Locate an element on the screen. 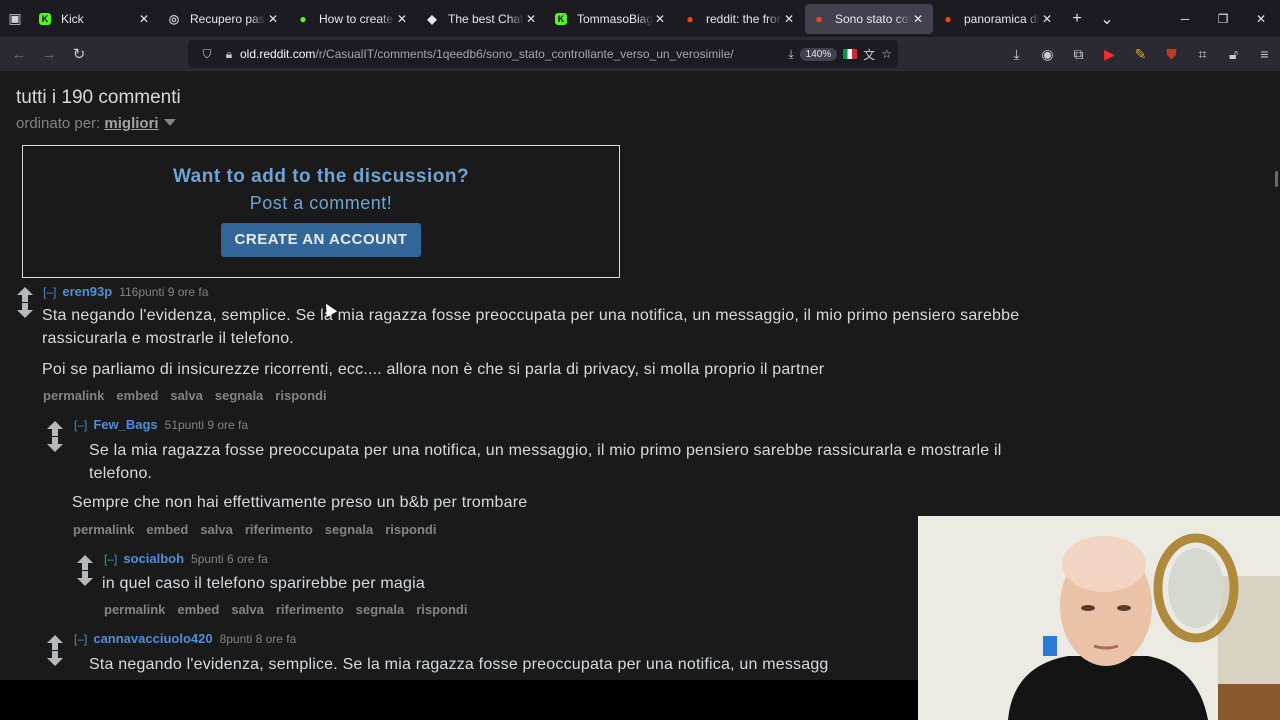  cta-subheading: Post a comment! is located at coordinates (321, 203).